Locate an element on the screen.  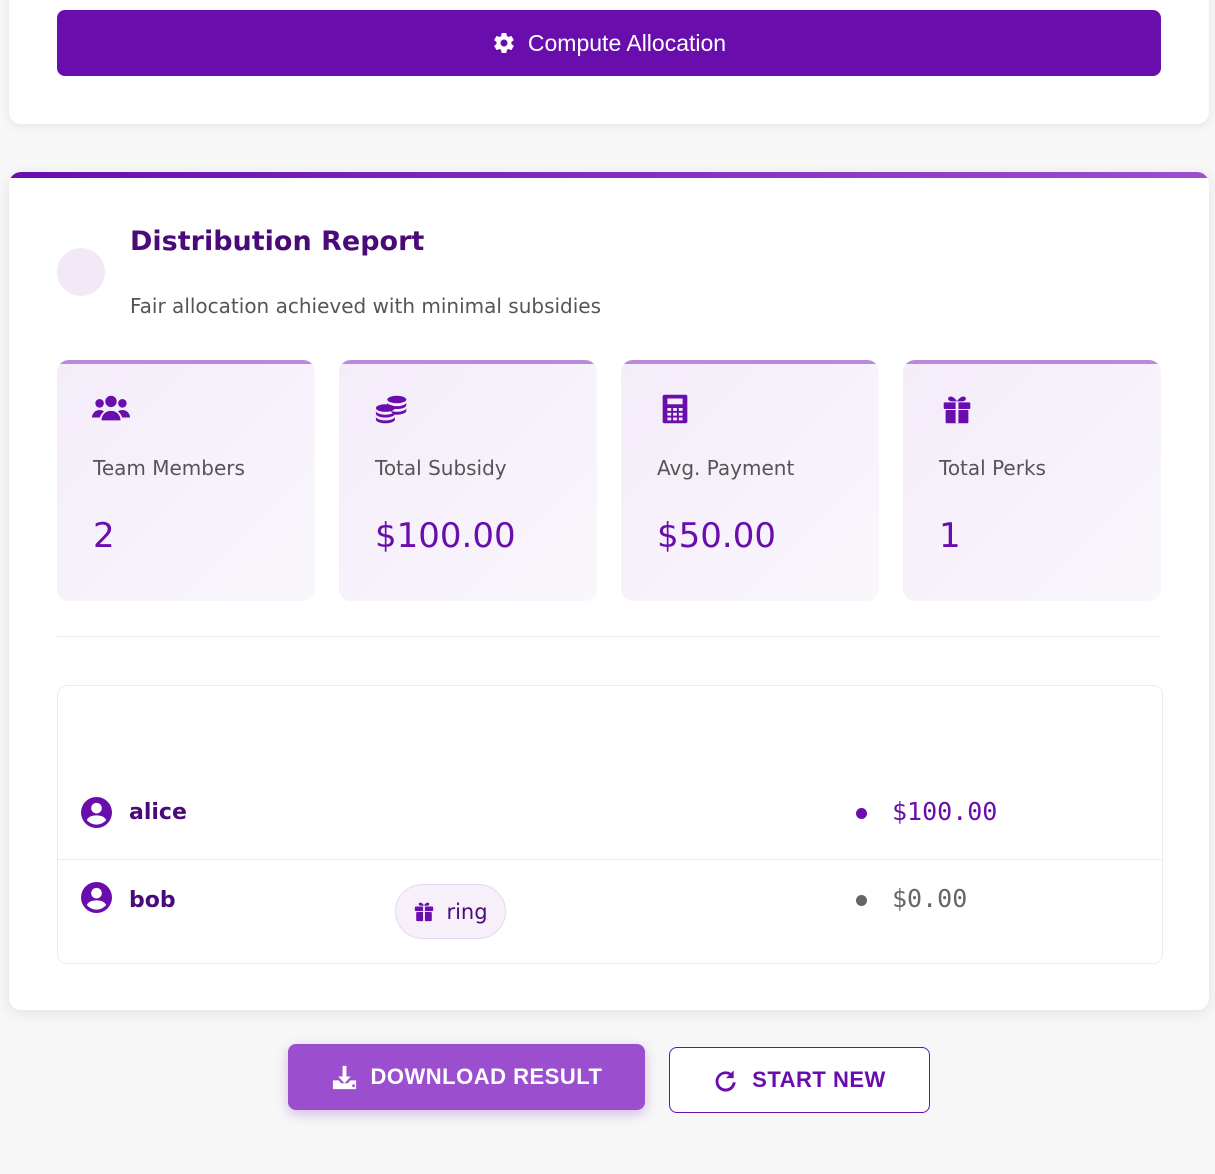
download-result-button: DOWNLOAD RESULT is located at coordinates (466, 1077).